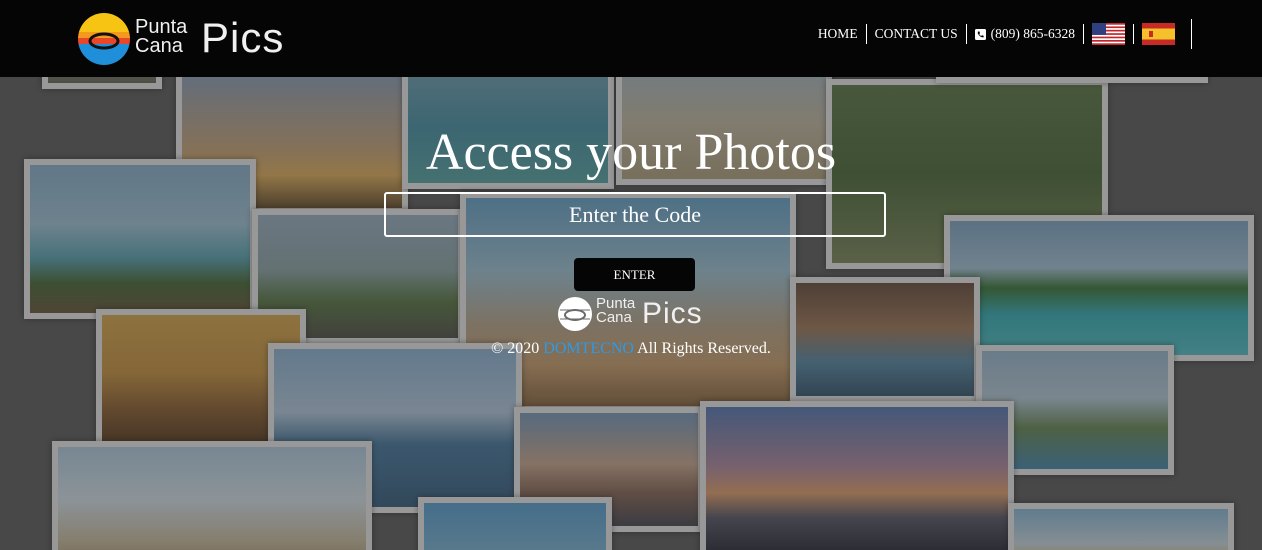 The image size is (1262, 550). What do you see at coordinates (838, 34) in the screenshot?
I see `nav-home-link: HOME` at bounding box center [838, 34].